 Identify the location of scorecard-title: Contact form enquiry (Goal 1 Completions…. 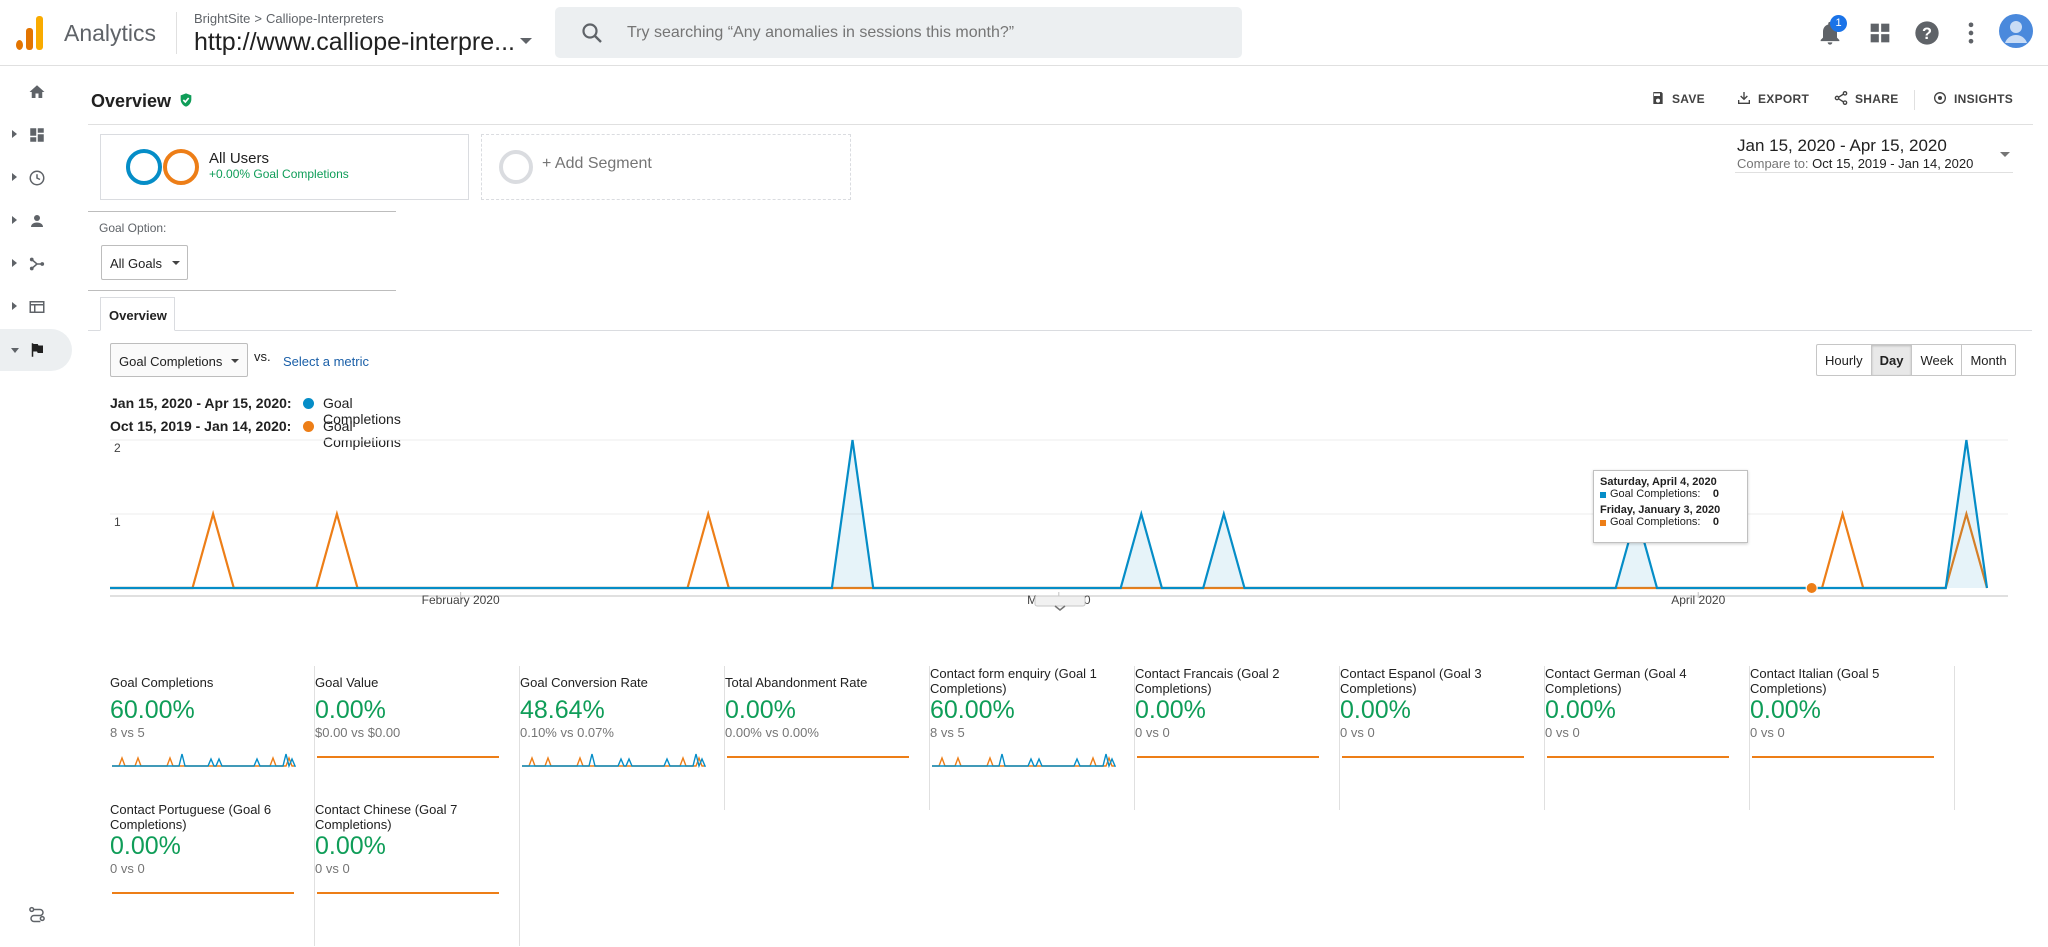
(1013, 681).